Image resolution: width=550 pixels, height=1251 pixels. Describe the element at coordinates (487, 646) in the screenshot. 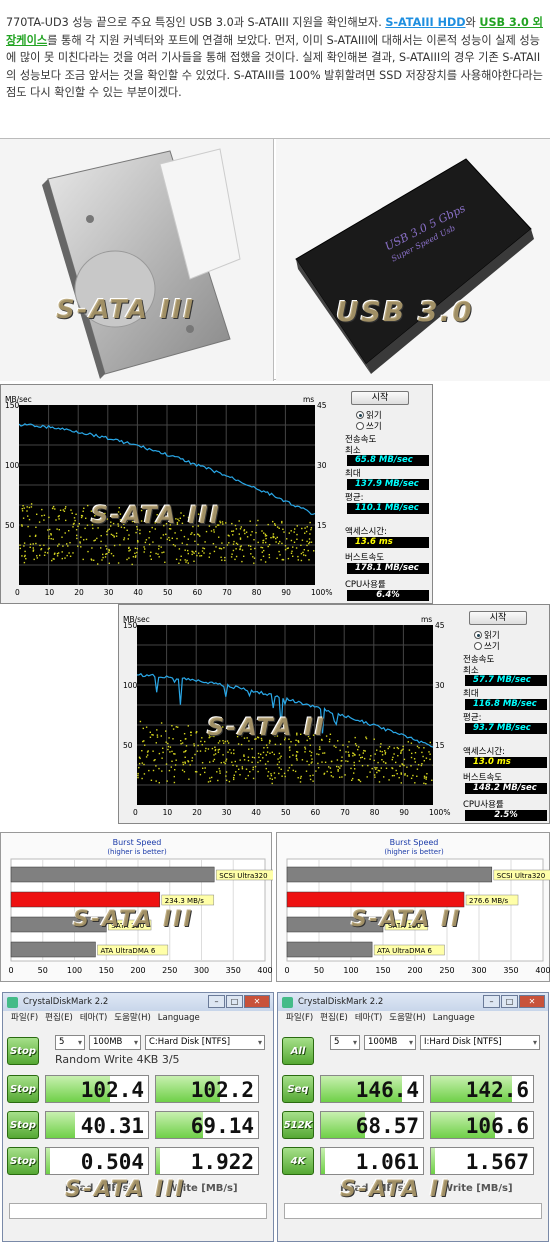

I see `hdtune2-write-radio: 쓰기` at that location.